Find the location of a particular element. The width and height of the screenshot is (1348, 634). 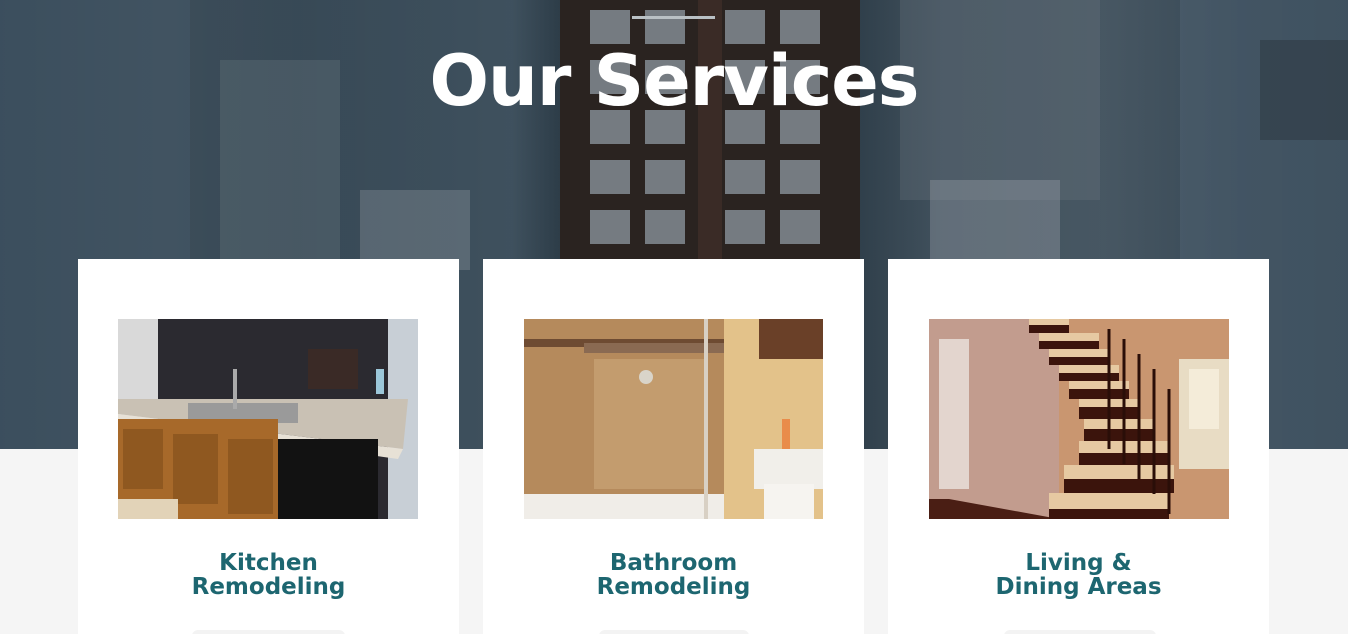

staircase-photo is located at coordinates (1079, 419).